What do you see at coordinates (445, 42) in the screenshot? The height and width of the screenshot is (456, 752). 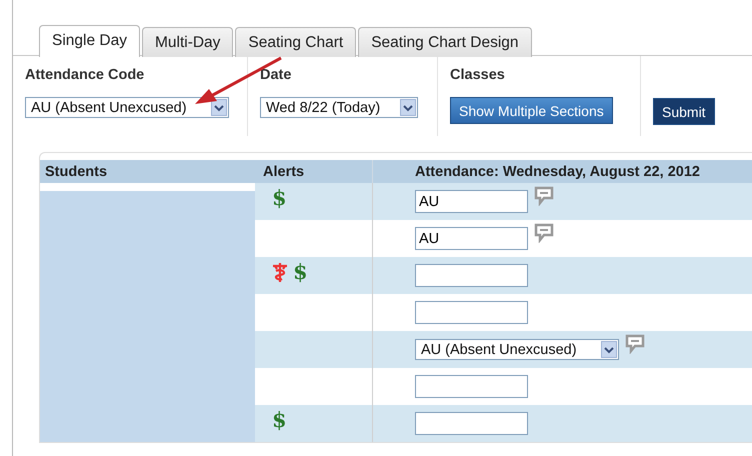 I see `tab: Seating Chart Design` at bounding box center [445, 42].